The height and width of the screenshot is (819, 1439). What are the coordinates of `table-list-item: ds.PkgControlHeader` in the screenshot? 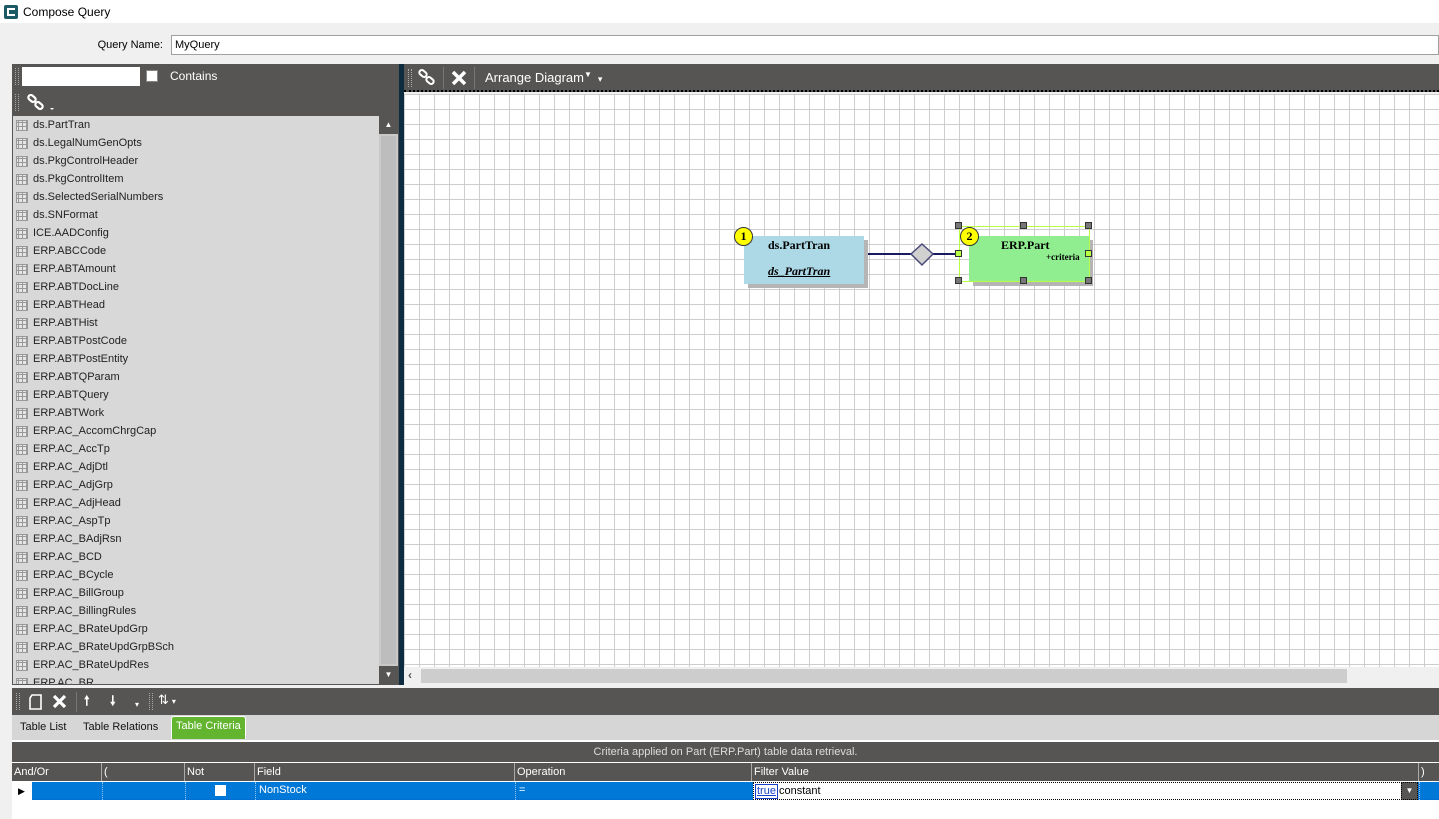 It's located at (75, 161).